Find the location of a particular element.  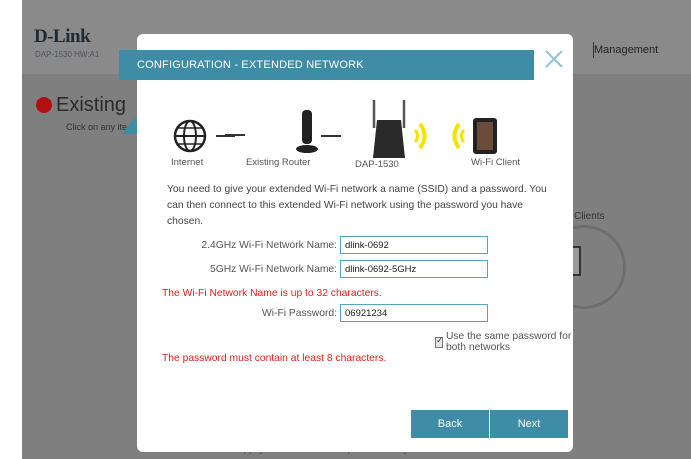

password-input is located at coordinates (414, 313).